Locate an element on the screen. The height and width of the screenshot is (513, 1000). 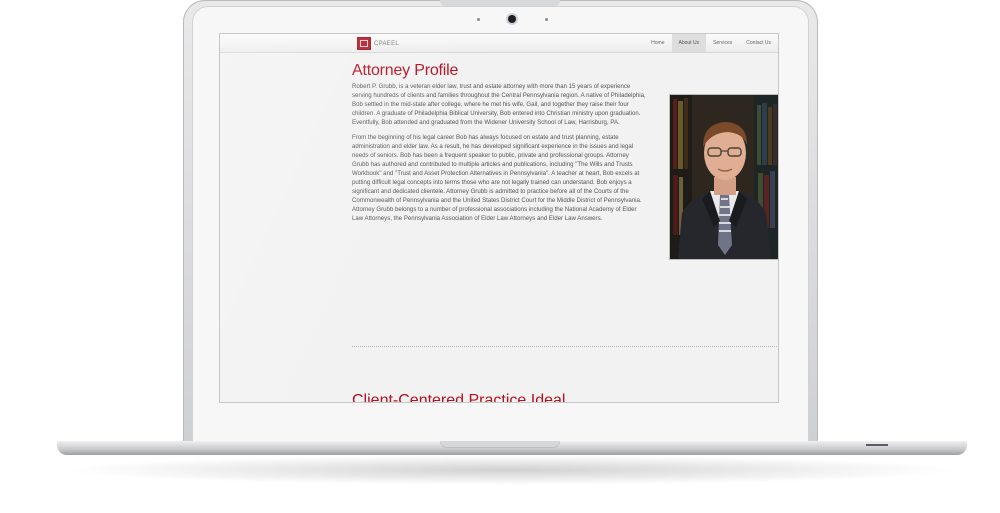
nav-home: Home is located at coordinates (657, 43).